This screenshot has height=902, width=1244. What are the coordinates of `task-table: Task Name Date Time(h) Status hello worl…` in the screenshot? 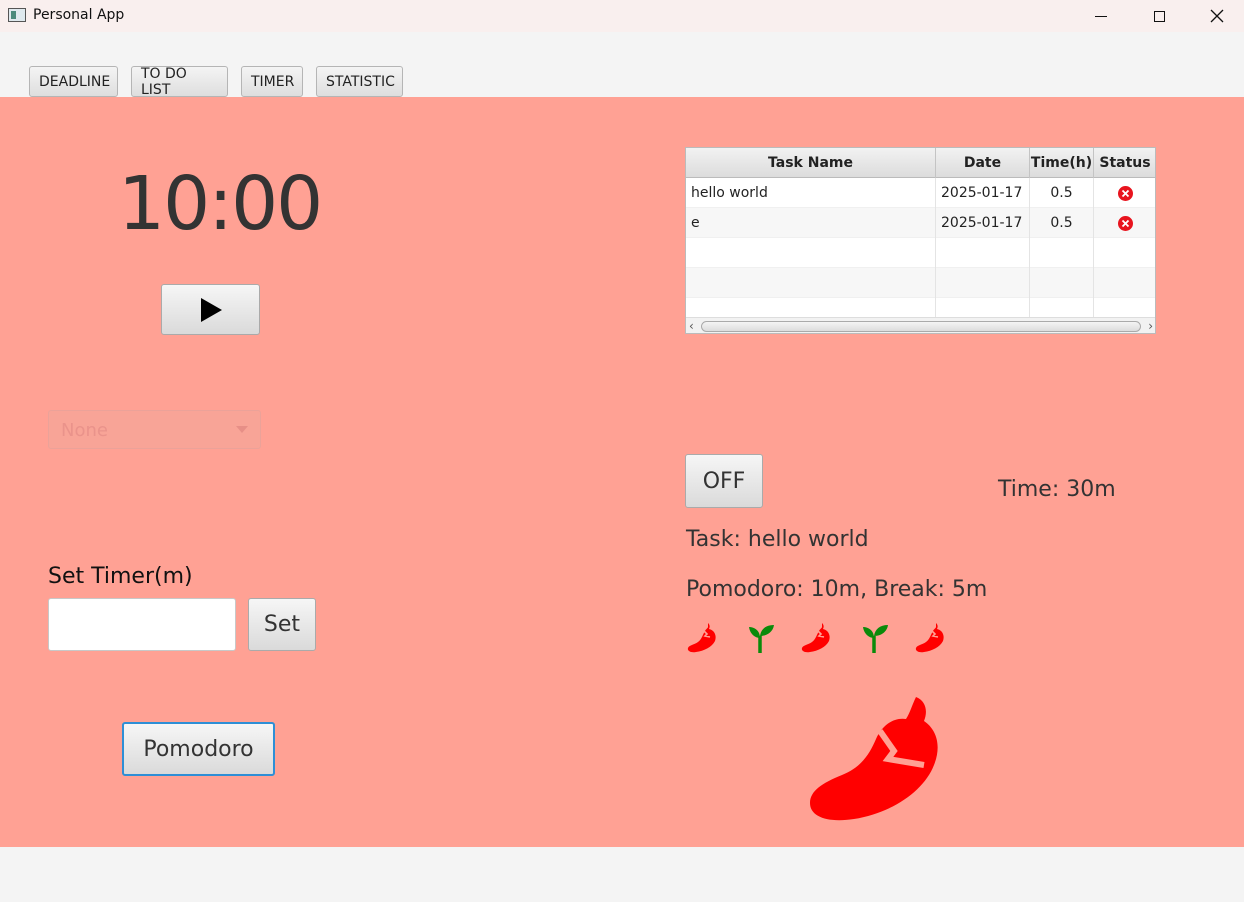 It's located at (920, 240).